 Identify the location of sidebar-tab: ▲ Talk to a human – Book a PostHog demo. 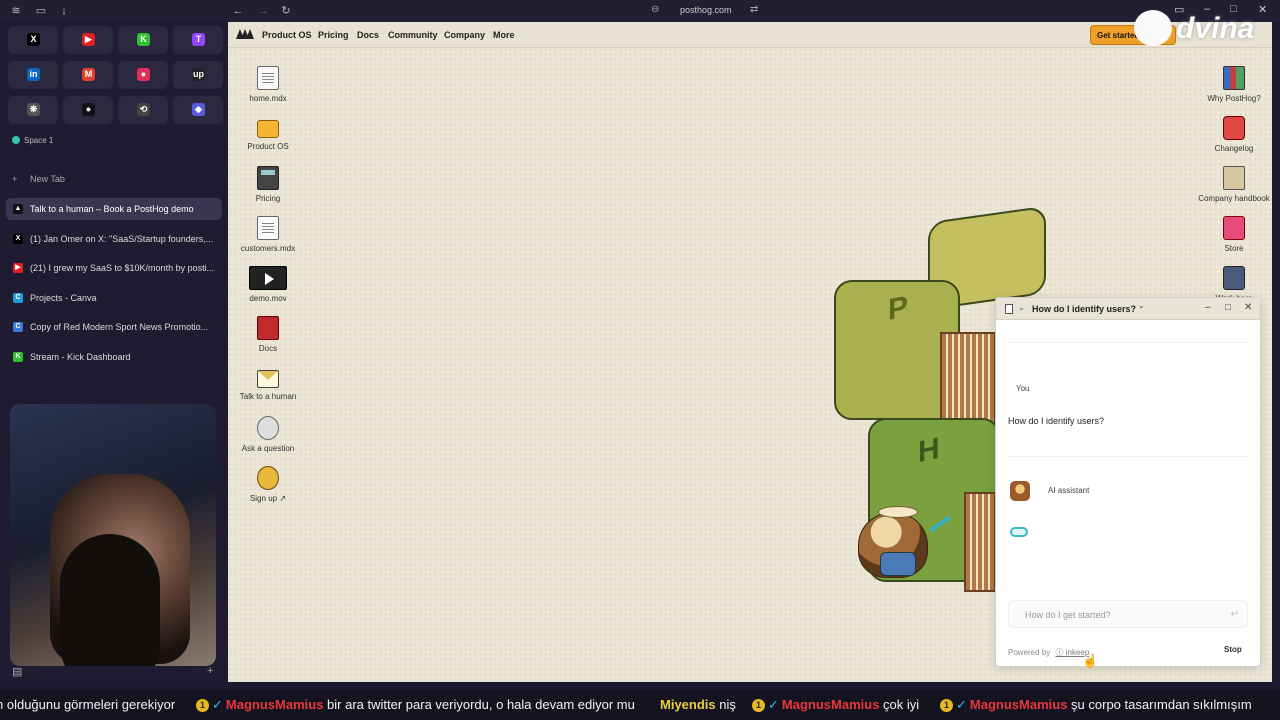
(114, 209).